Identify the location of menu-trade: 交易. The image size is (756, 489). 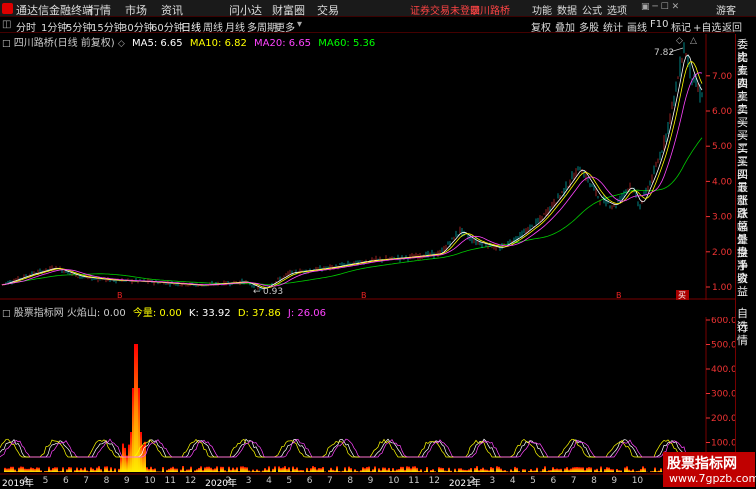
(328, 10).